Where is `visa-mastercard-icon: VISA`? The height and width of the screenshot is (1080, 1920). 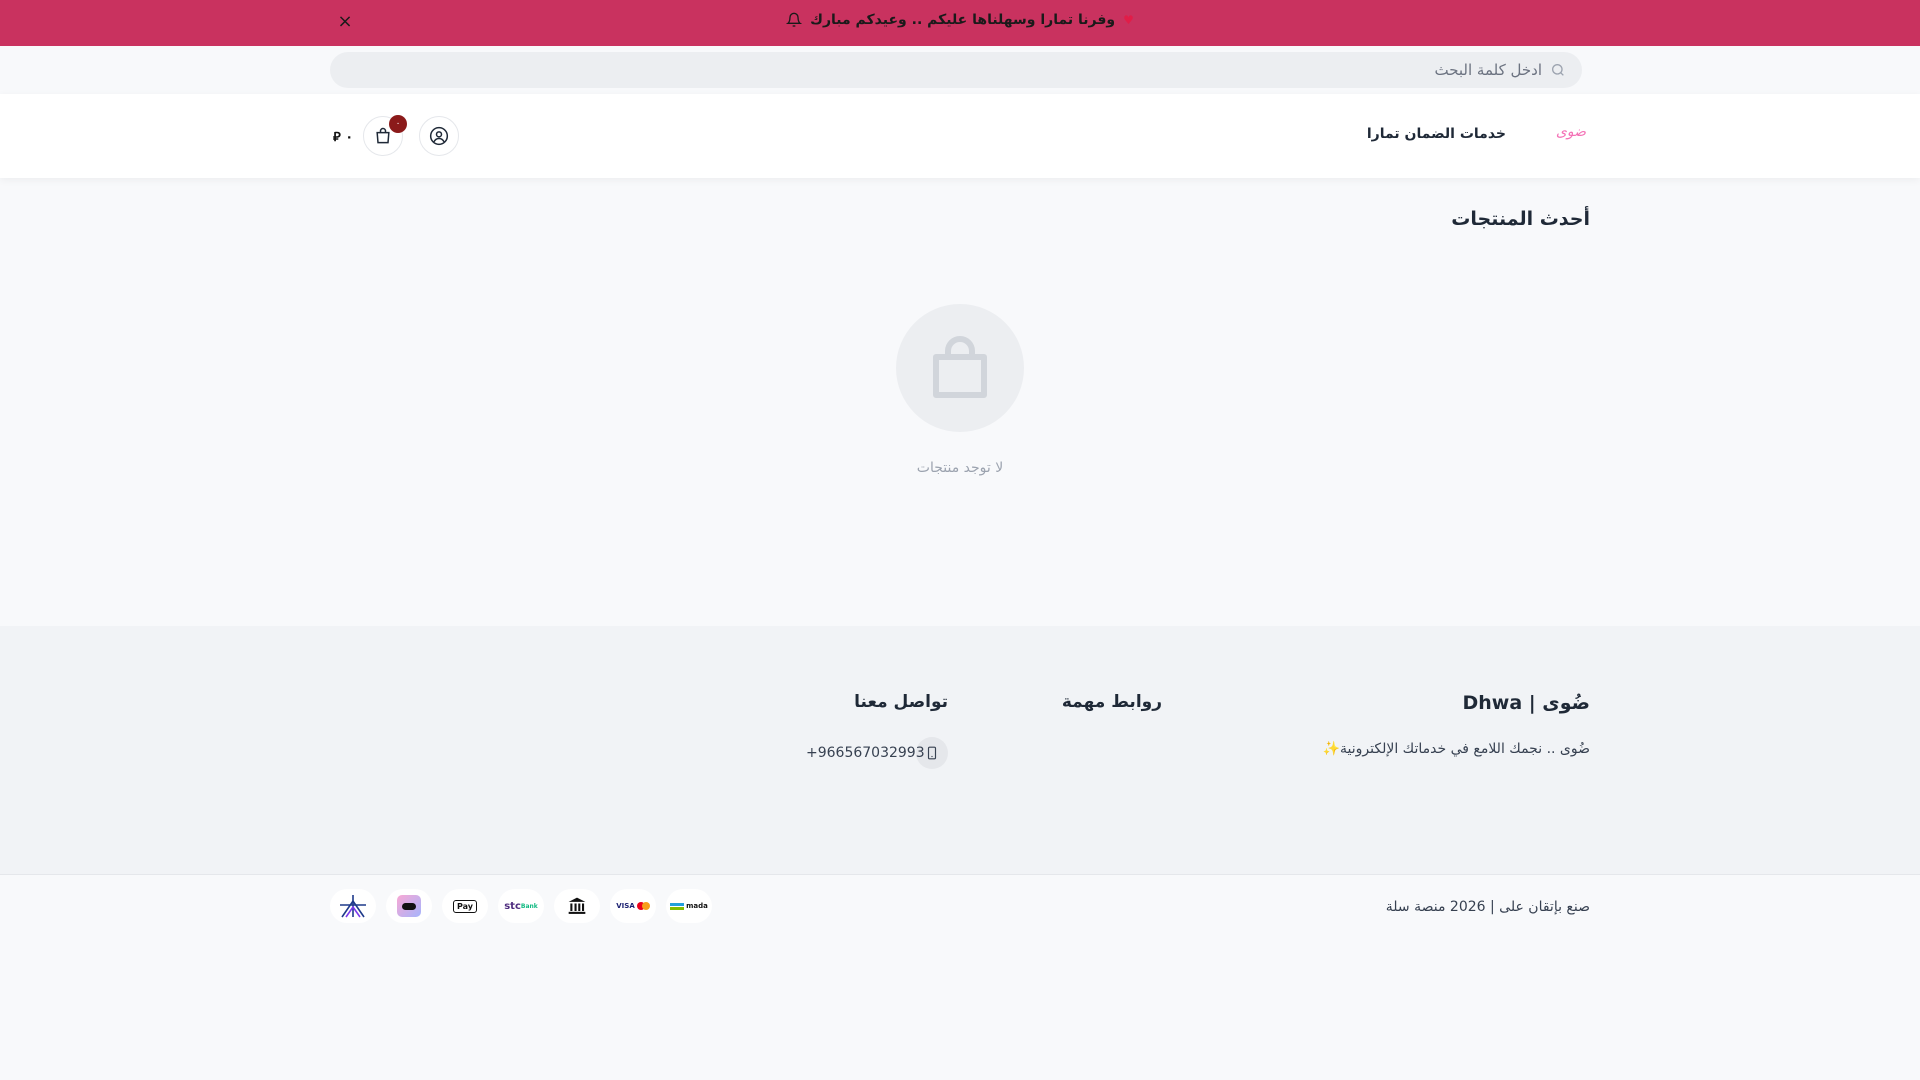 visa-mastercard-icon: VISA is located at coordinates (633, 906).